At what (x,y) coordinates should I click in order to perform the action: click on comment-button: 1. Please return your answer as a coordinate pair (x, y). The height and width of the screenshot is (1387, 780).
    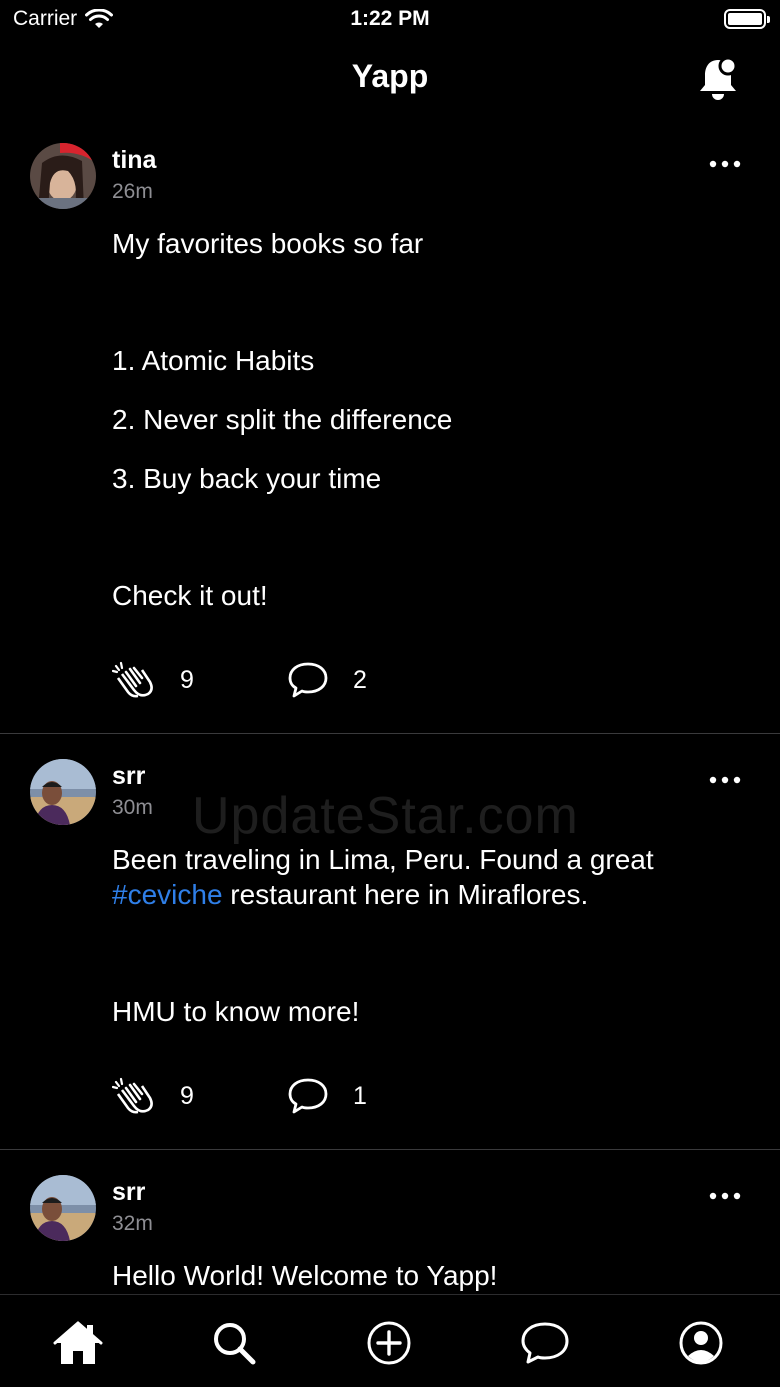
    Looking at the image, I should click on (327, 1096).